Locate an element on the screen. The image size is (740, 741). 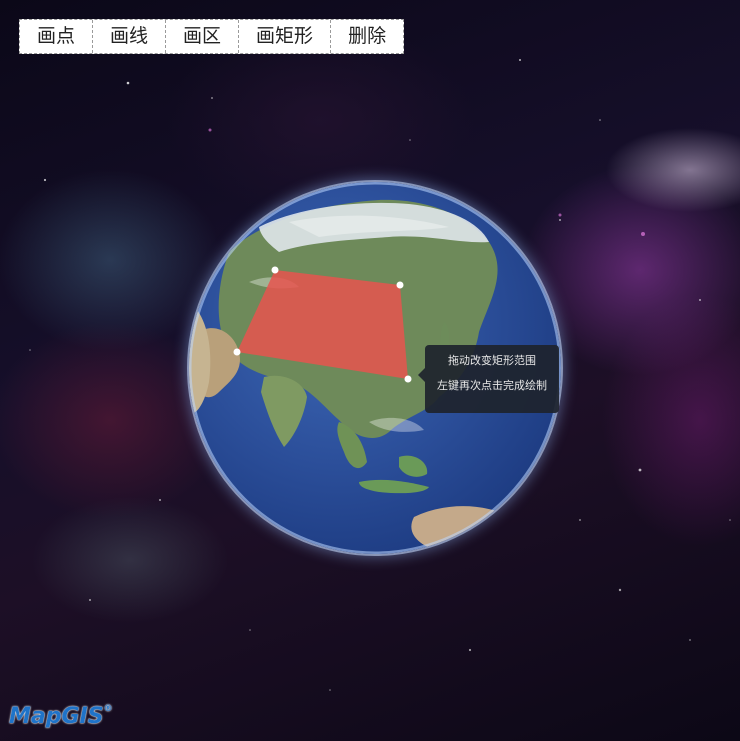
india-landmass is located at coordinates (284, 411).